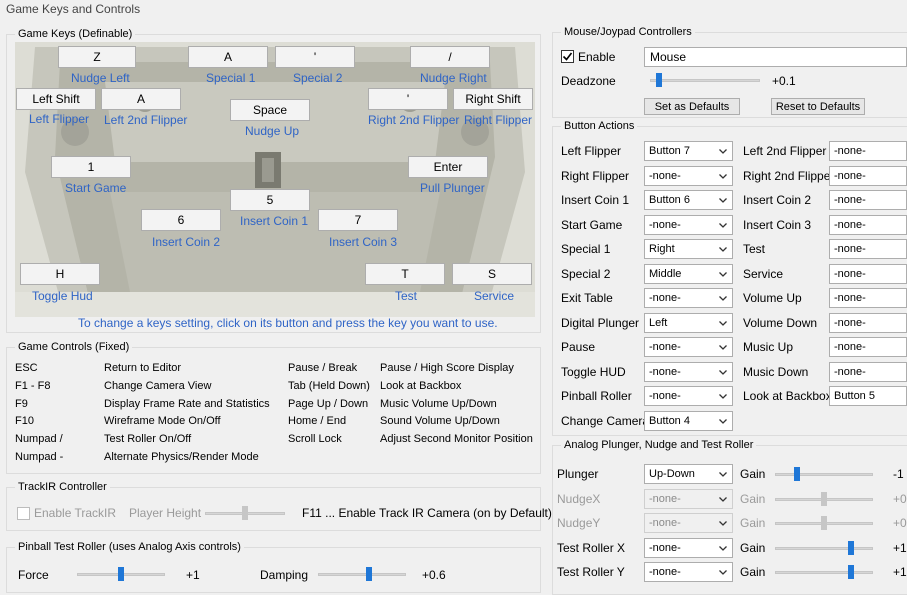 This screenshot has width=907, height=595. I want to click on gain-value: +1, so click(900, 572).